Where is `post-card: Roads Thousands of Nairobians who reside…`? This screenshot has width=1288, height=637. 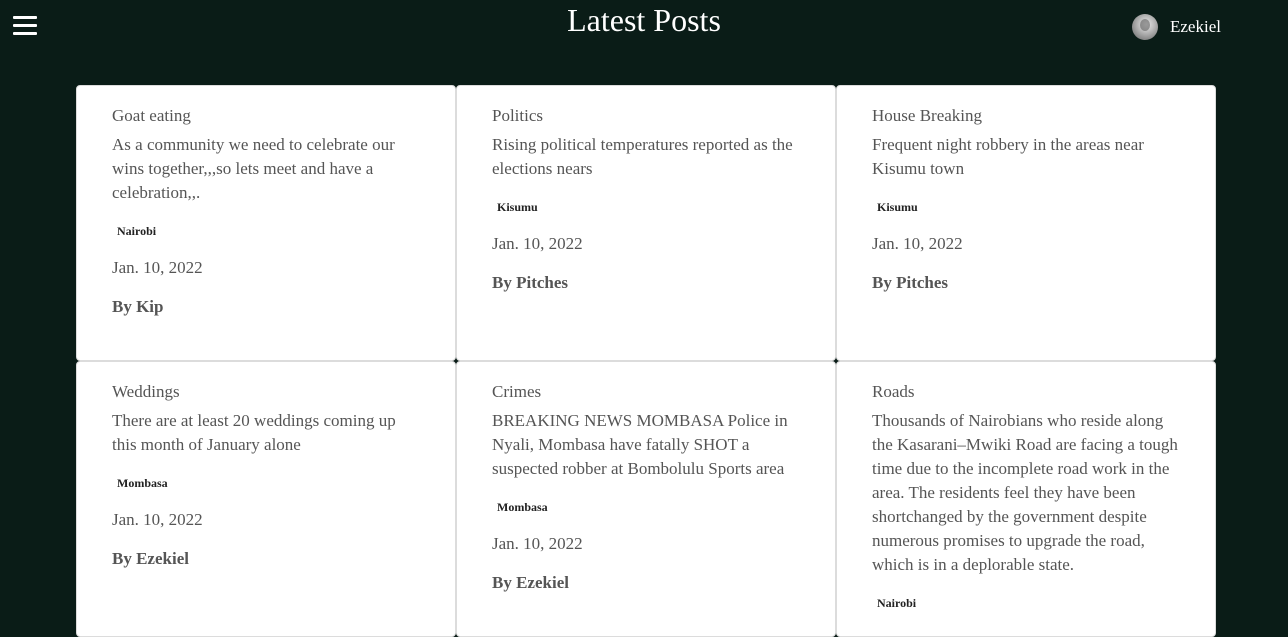 post-card: Roads Thousands of Nairobians who reside… is located at coordinates (1026, 499).